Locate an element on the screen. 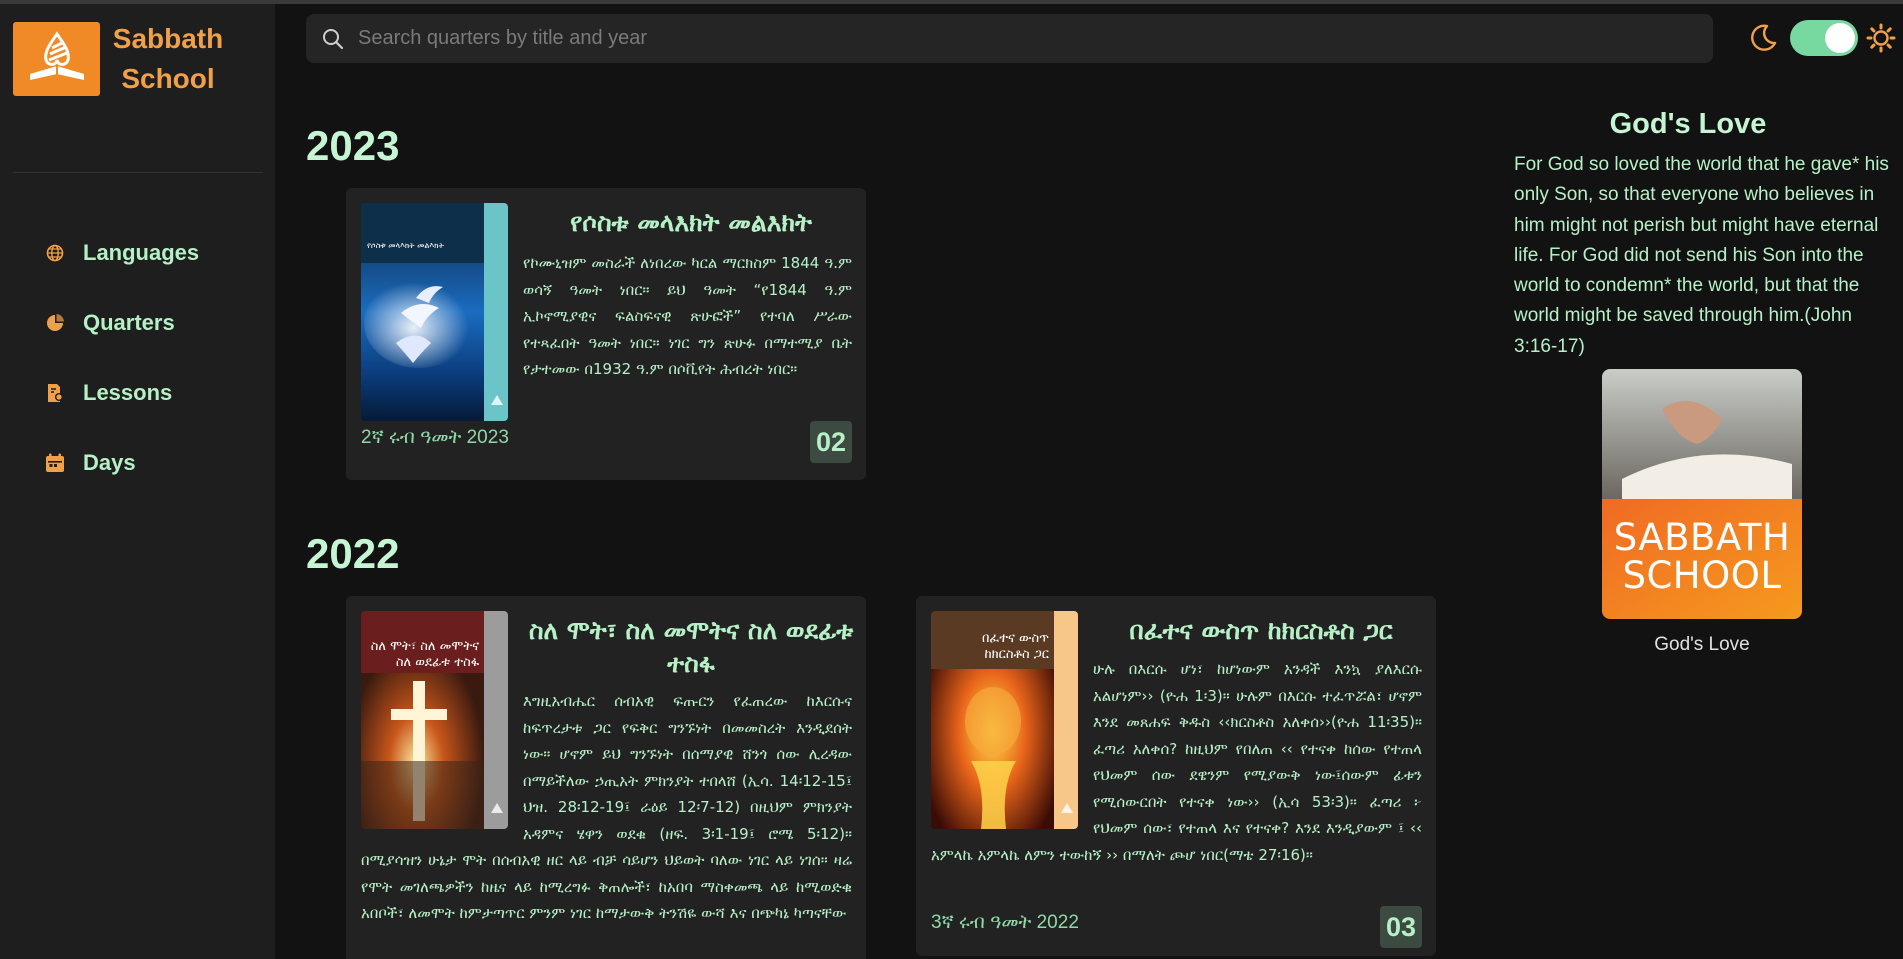  dark-mode-toggle is located at coordinates (1824, 38).